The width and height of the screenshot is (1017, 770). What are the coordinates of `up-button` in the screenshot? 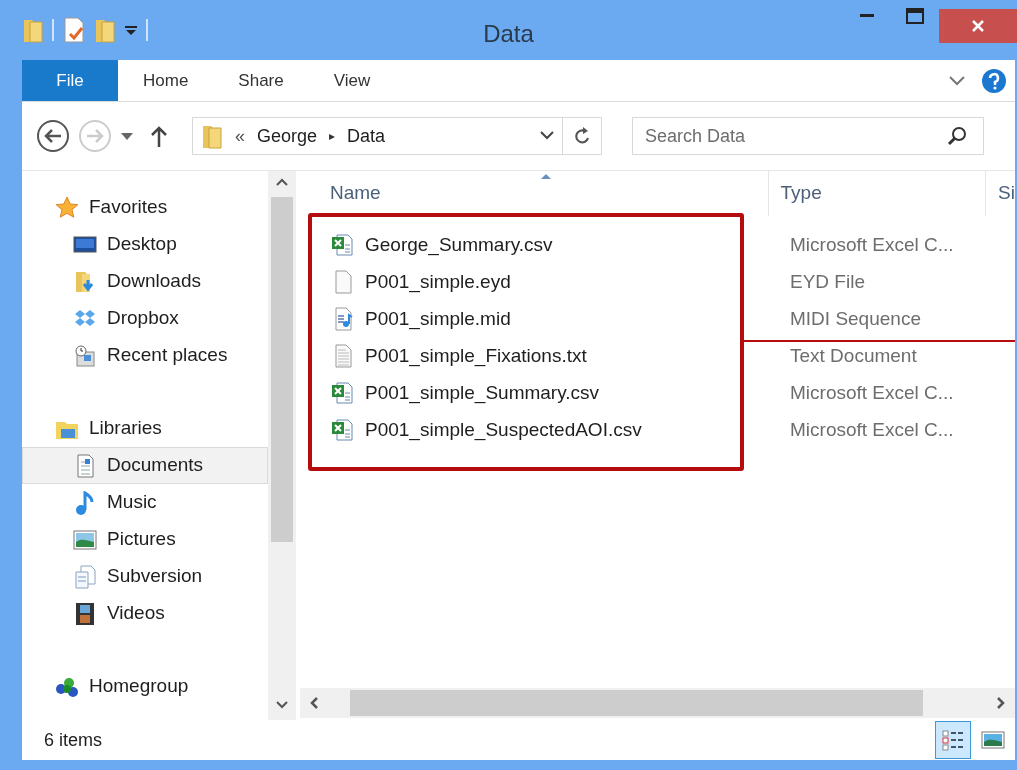 It's located at (159, 136).